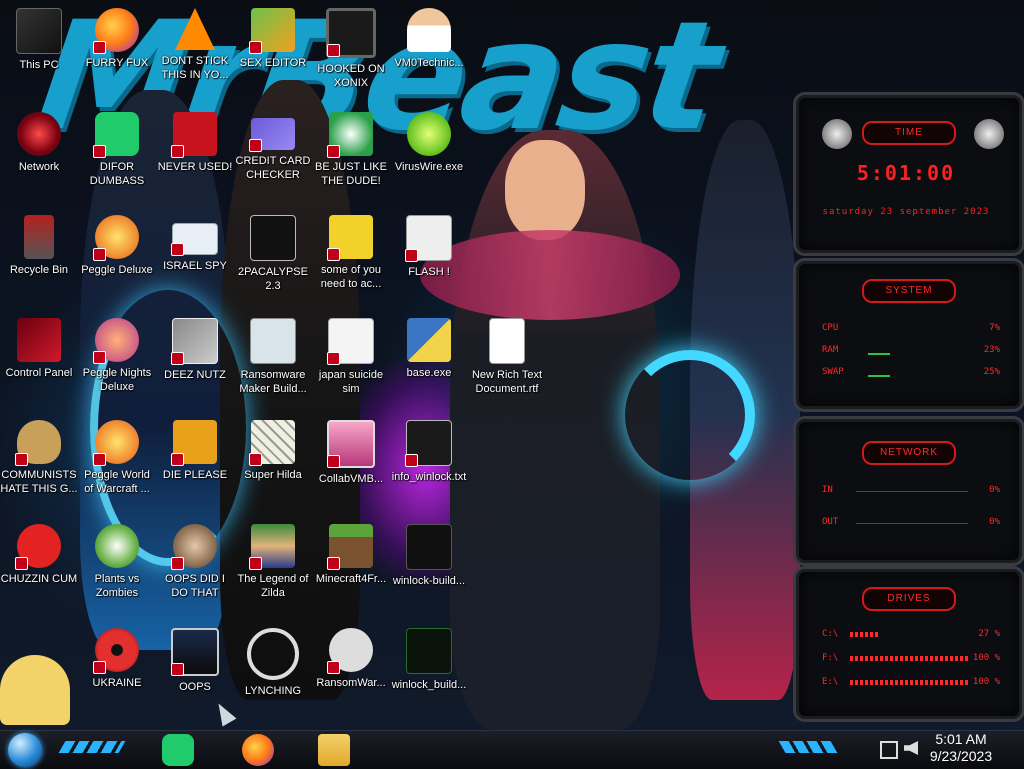 The image size is (1024, 769). Describe the element at coordinates (116, 651) in the screenshot. I see `radiation-icon` at that location.